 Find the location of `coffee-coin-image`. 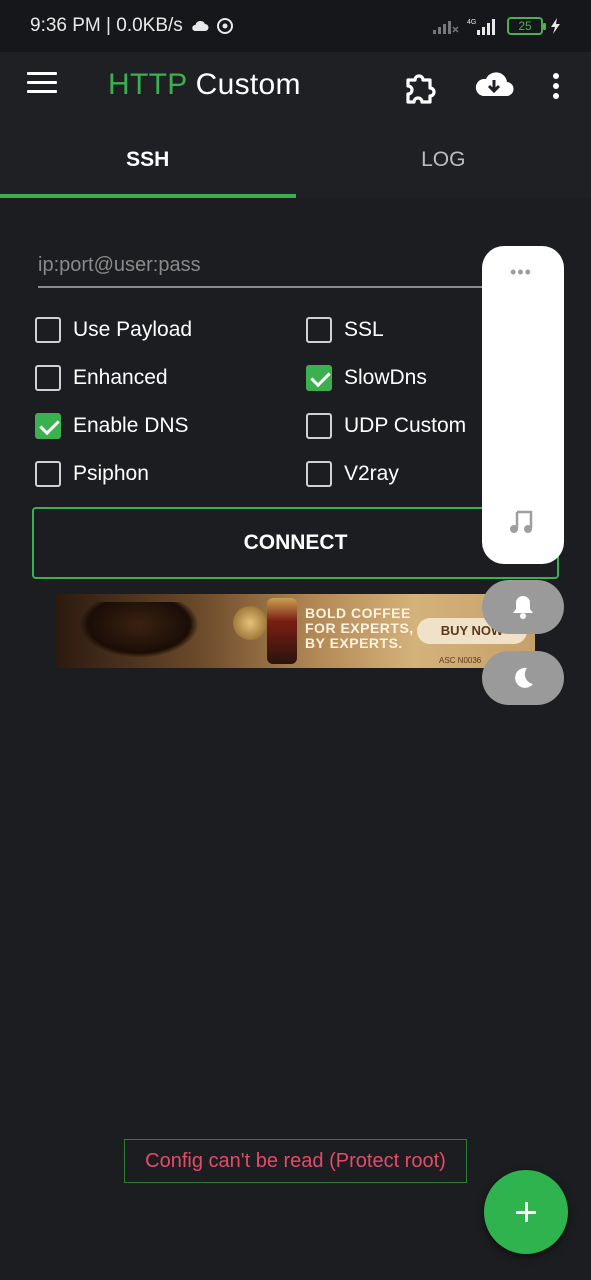

coffee-coin-image is located at coordinates (250, 623).